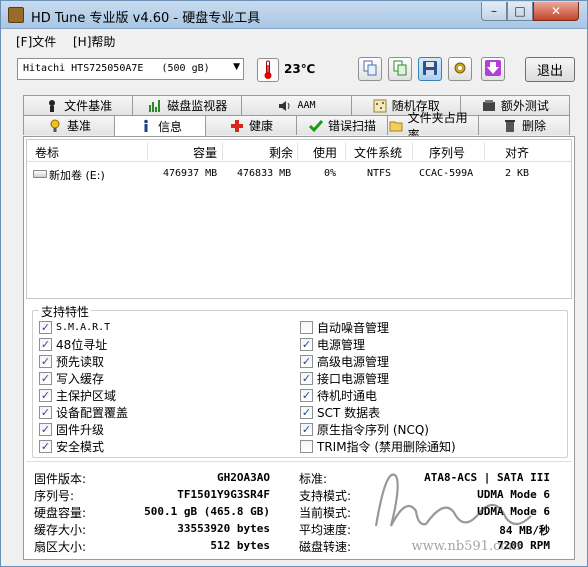 This screenshot has width=588, height=567. What do you see at coordinates (517, 173) in the screenshot?
I see `volume-alignment: 2 KB` at bounding box center [517, 173].